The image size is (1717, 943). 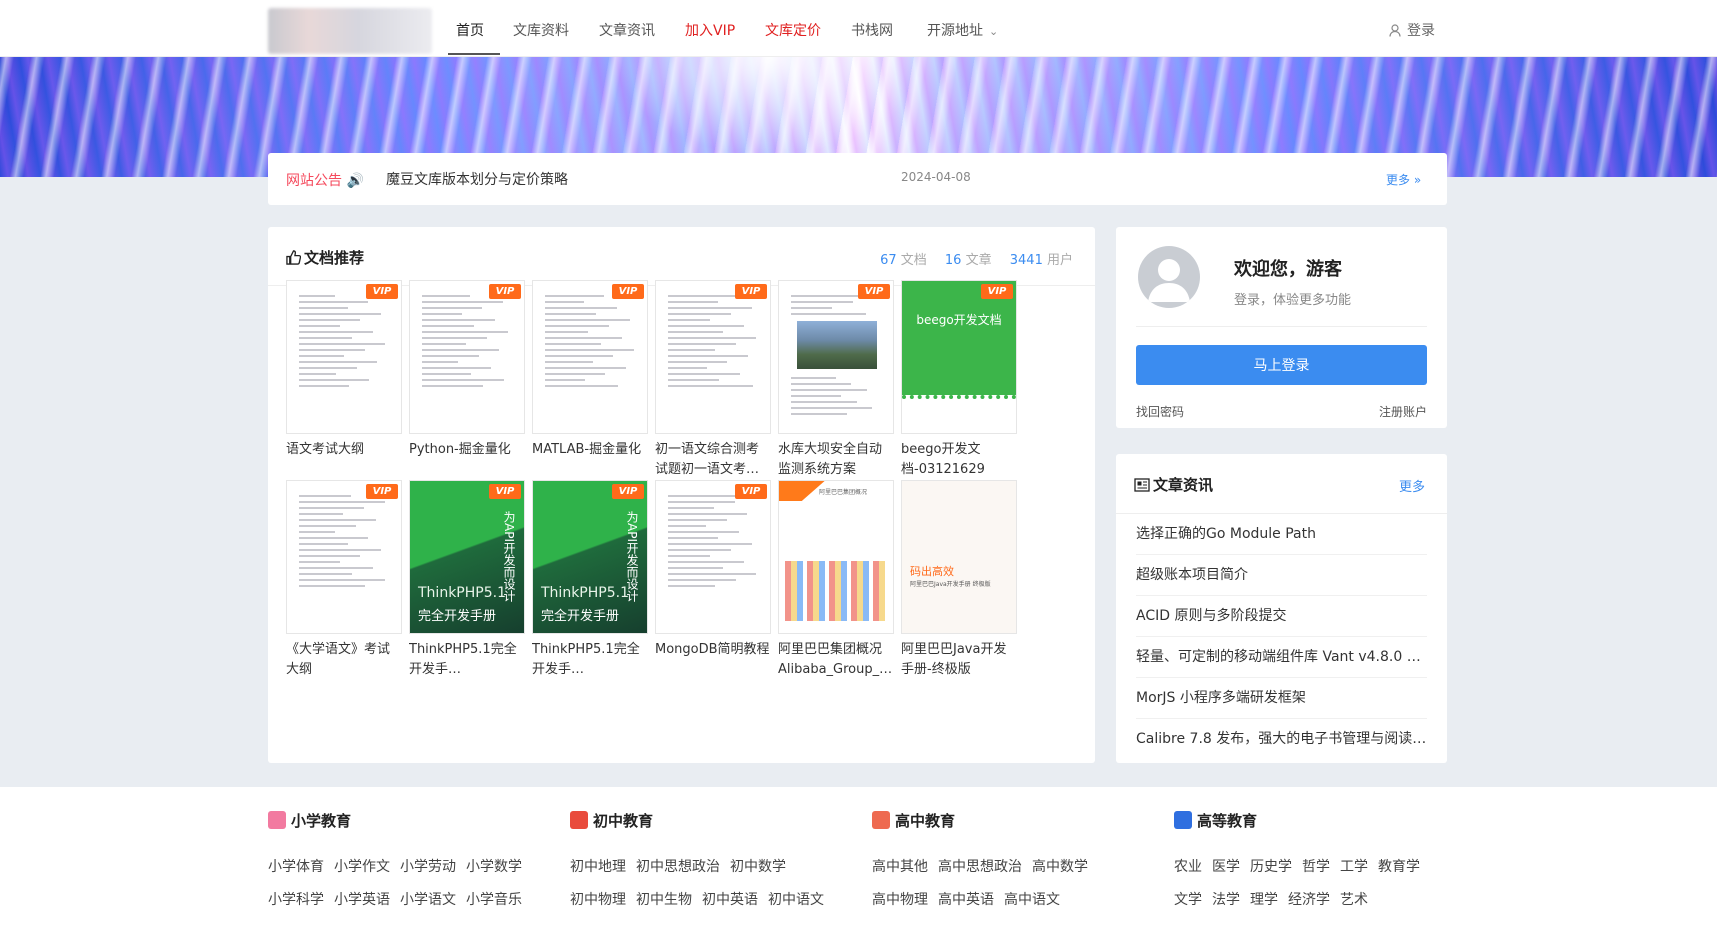 I want to click on document-card: VIP MATLAB-掘金量化, so click(x=590, y=380).